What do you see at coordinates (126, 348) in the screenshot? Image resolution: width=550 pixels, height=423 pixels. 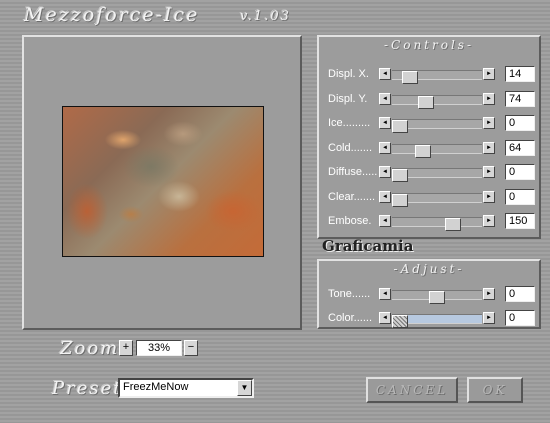 I see `zoom-in-button: +` at bounding box center [126, 348].